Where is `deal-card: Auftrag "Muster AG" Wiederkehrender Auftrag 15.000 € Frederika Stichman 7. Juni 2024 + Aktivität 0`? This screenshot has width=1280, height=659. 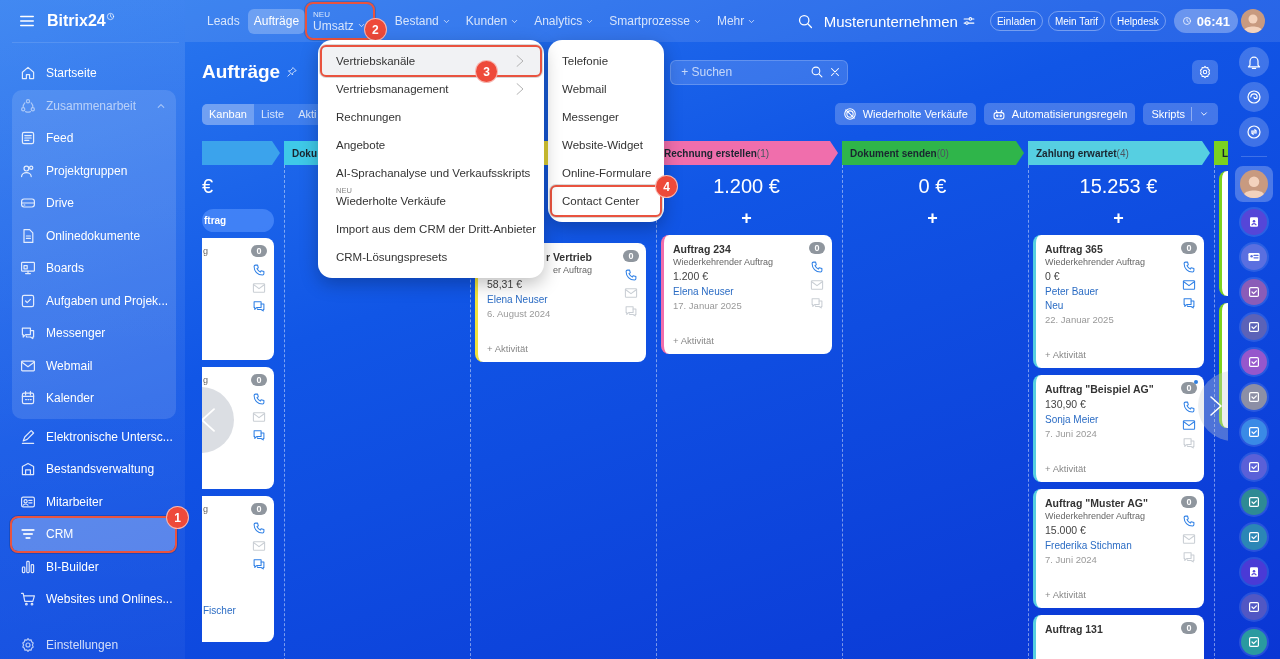
deal-card: Auftrag "Muster AG" Wiederkehrender Auftrag 15.000 € Frederika Stichman 7. Juni 2024 + Aktivität 0 is located at coordinates (1118, 548).